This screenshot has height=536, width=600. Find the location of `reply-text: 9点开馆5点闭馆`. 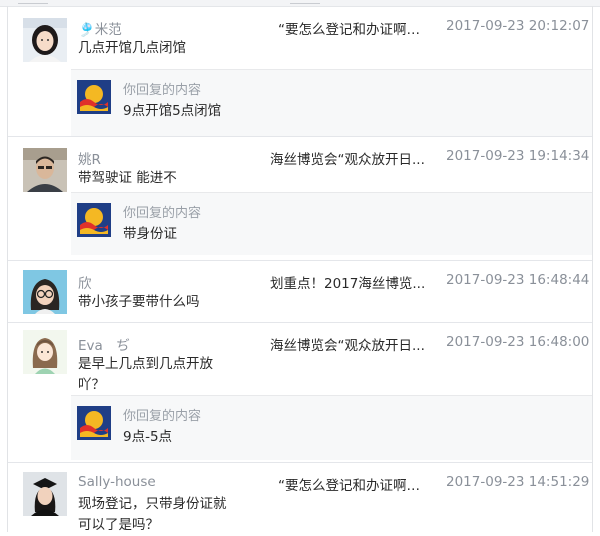

reply-text: 9点开馆5点闭馆 is located at coordinates (172, 111).